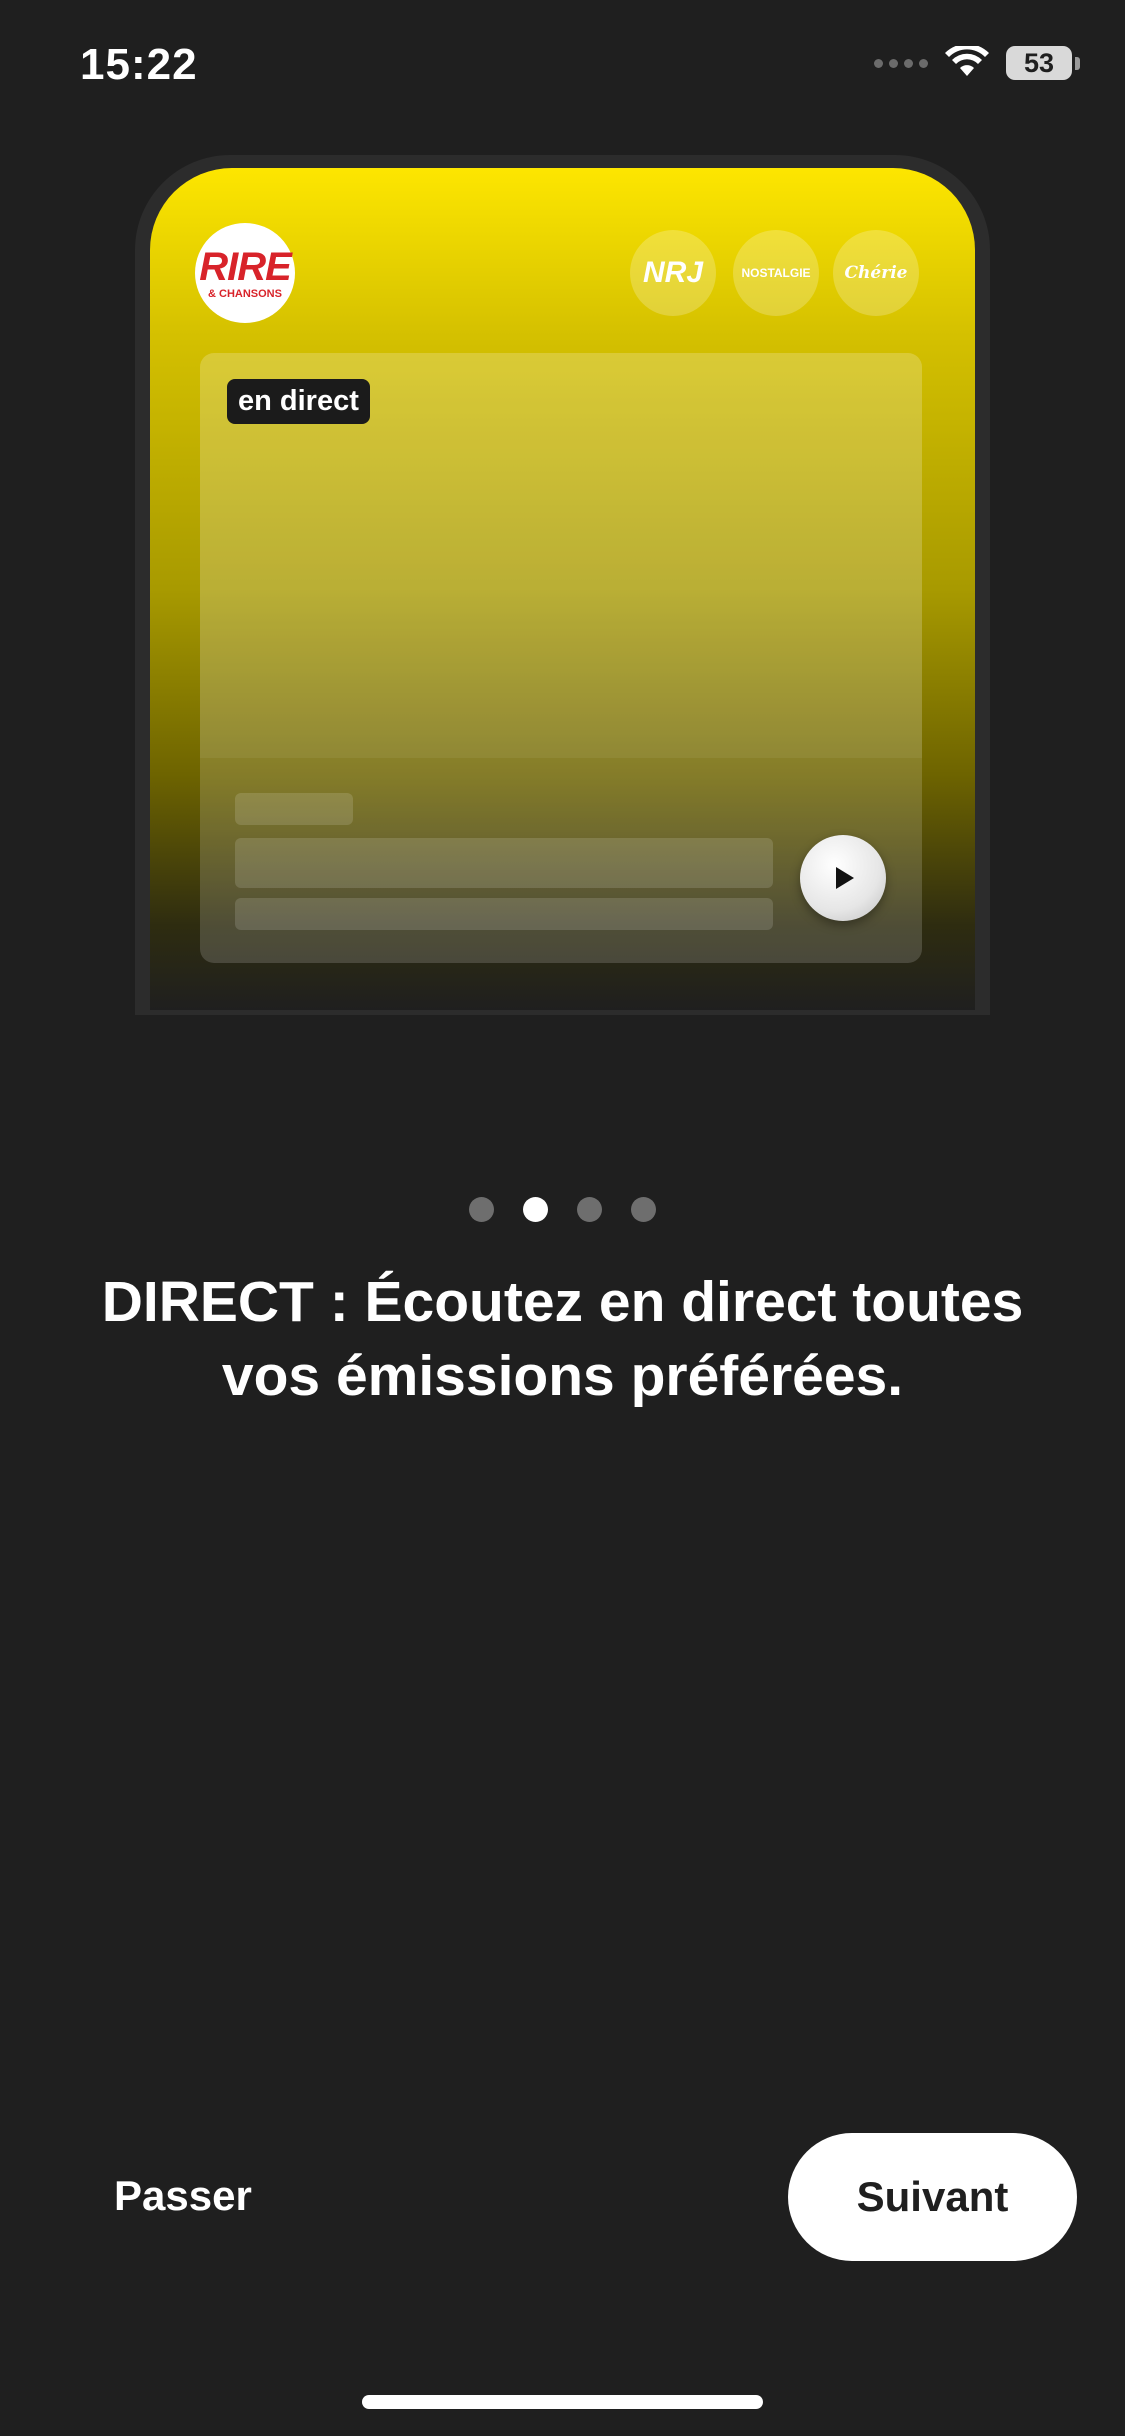 Image resolution: width=1125 pixels, height=2436 pixels. What do you see at coordinates (673, 273) in the screenshot?
I see `station-nrj-logo: NRJ` at bounding box center [673, 273].